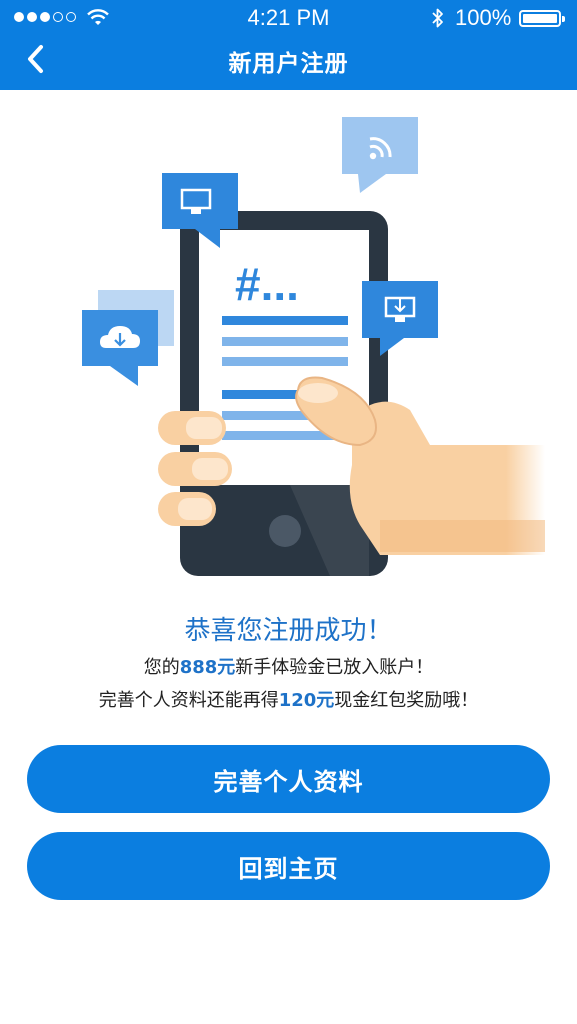 The height and width of the screenshot is (1024, 577). I want to click on battery-percent: 100%, so click(483, 17).